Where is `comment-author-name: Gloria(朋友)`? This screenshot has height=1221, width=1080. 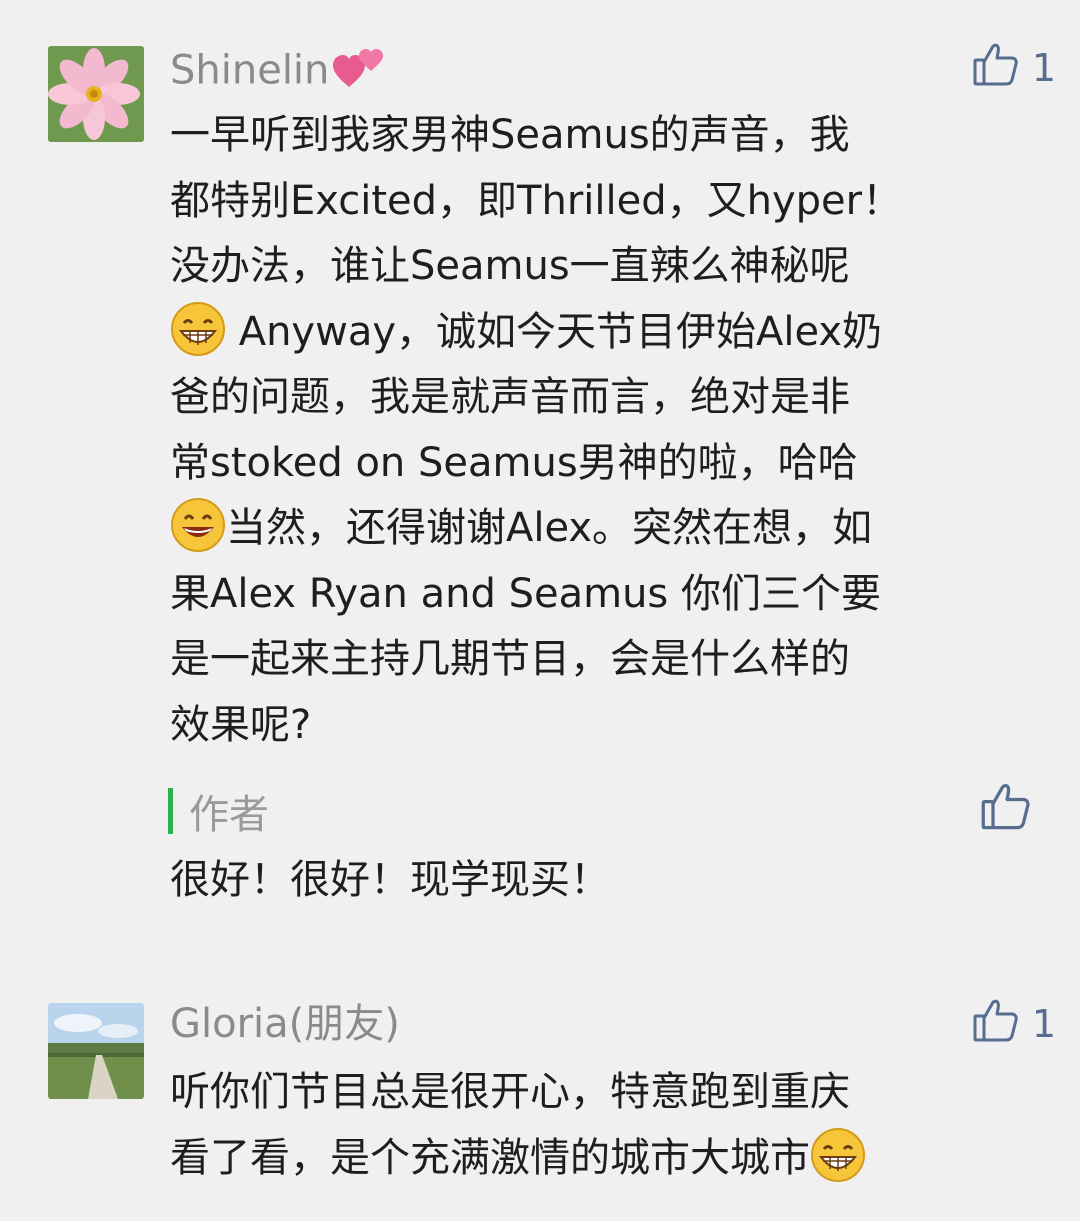
comment-author-name: Gloria(朋友) is located at coordinates (285, 1024).